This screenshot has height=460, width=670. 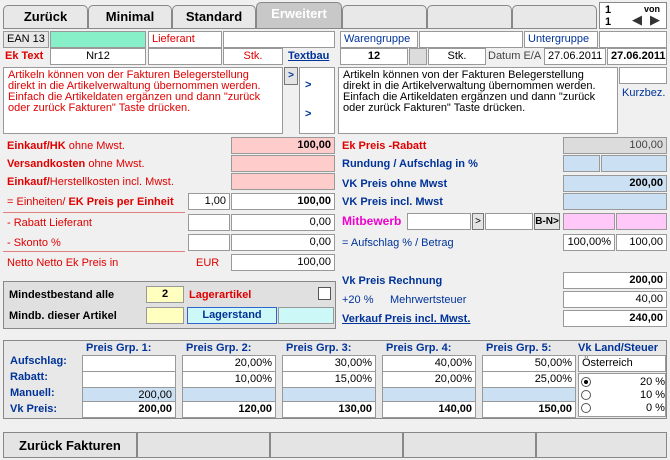 I want to click on warengruppe-label: Warengruppe, so click(x=379, y=39).